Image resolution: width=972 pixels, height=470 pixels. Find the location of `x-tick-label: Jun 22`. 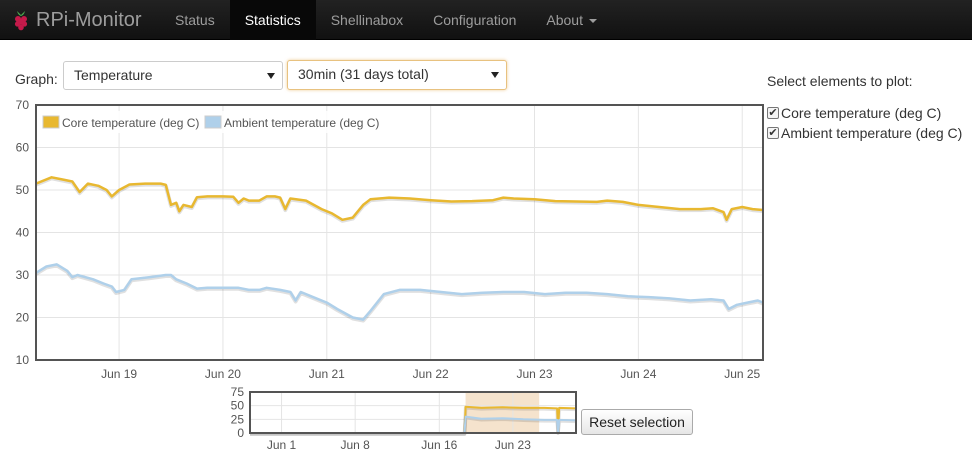

x-tick-label: Jun 22 is located at coordinates (431, 374).